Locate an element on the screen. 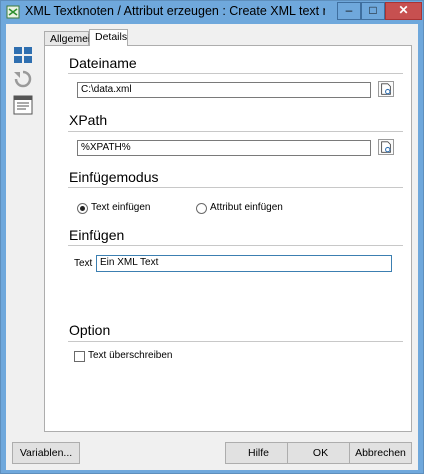  ok-button: OK is located at coordinates (320, 453).